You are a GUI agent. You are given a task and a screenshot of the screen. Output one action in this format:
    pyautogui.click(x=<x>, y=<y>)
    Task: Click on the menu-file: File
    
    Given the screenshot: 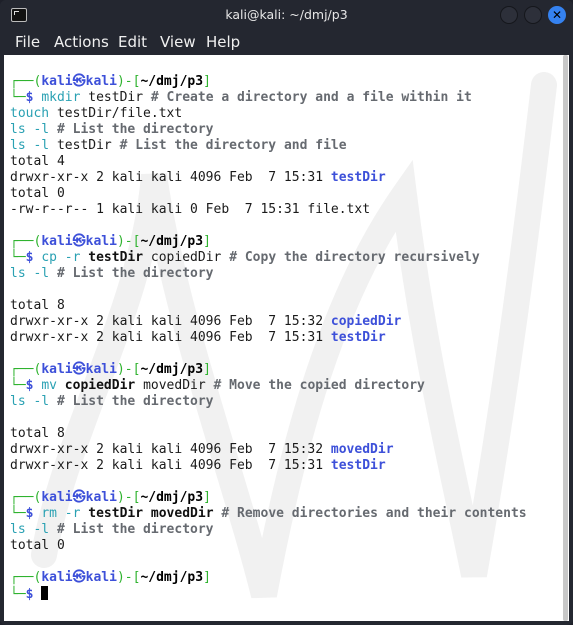 What is the action you would take?
    pyautogui.click(x=27, y=42)
    